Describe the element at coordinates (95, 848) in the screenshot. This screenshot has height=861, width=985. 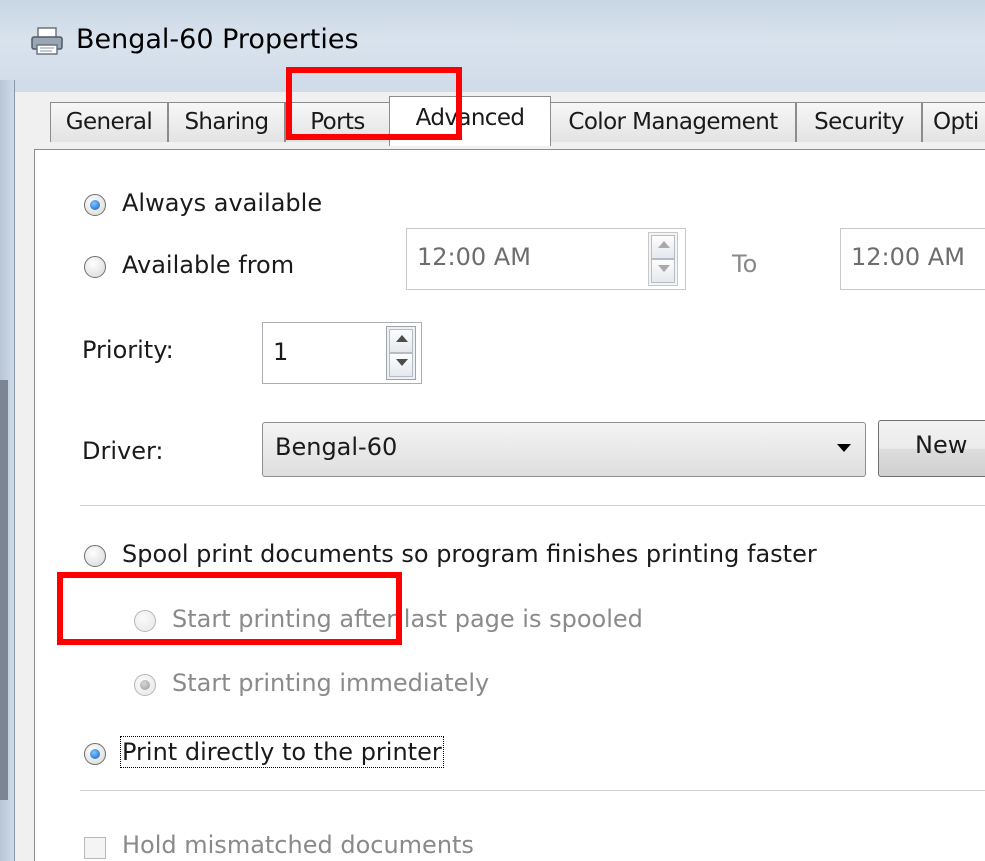
I see `hold-mismatched-checkbox` at that location.